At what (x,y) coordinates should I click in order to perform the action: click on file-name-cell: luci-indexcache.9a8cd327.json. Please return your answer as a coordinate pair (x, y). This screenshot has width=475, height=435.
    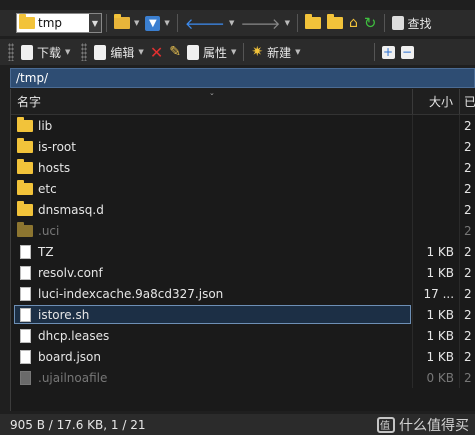
    Looking at the image, I should click on (212, 293).